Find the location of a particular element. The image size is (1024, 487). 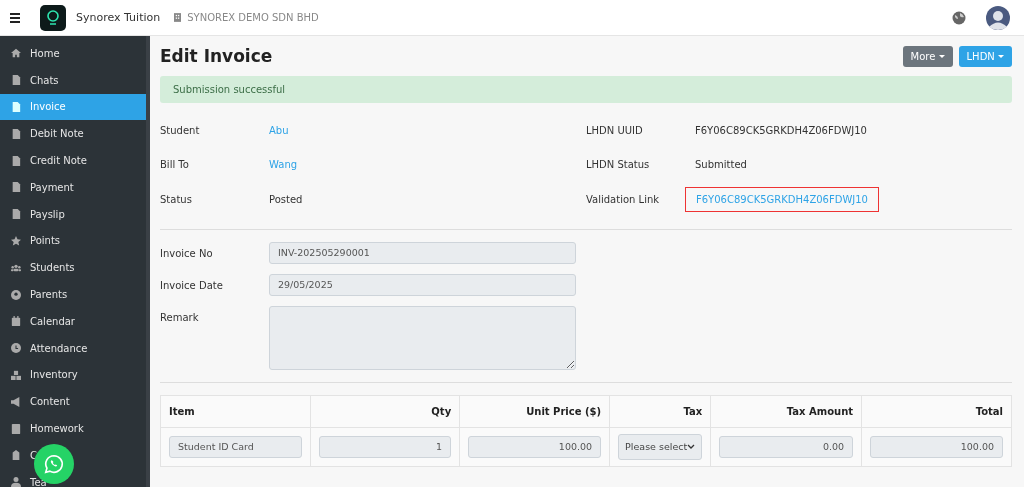

column-header: Item is located at coordinates (182, 411).